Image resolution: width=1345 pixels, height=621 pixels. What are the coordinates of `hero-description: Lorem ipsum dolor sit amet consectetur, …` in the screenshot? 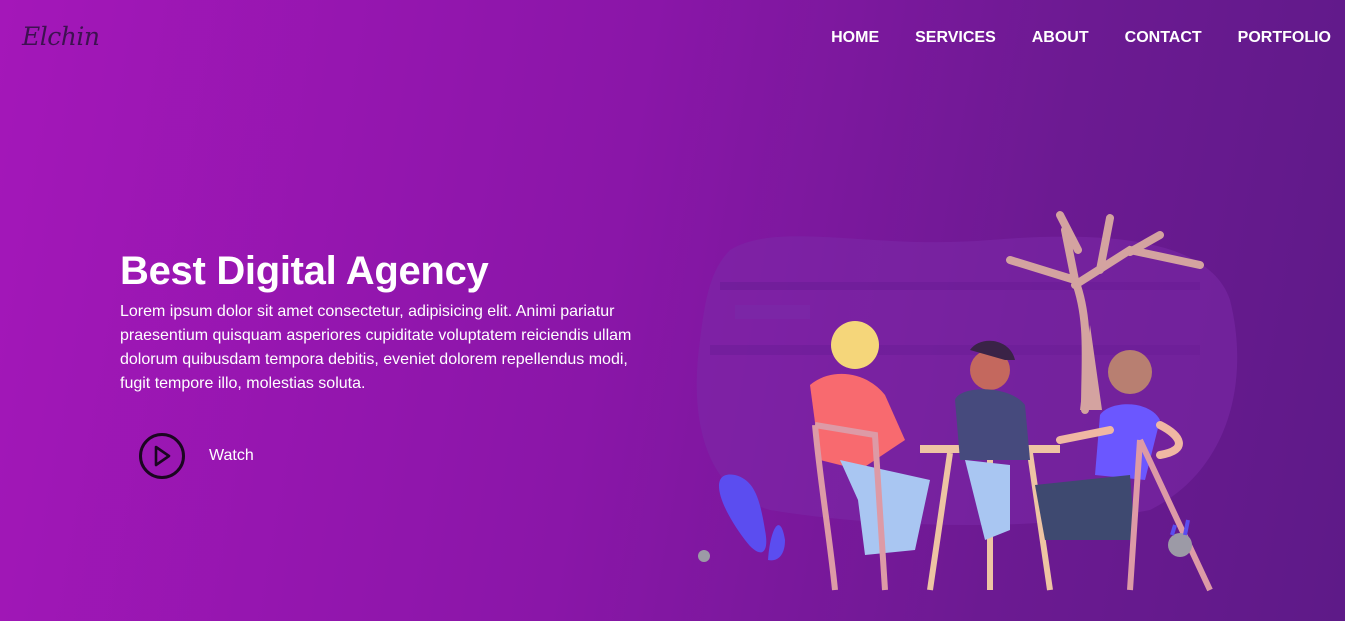 It's located at (376, 347).